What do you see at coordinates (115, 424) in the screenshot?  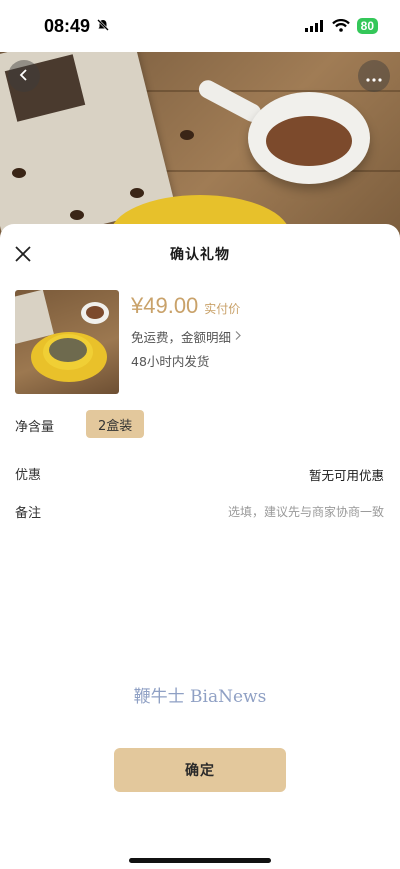 I see `spec-option-2-boxes: 2盒装` at bounding box center [115, 424].